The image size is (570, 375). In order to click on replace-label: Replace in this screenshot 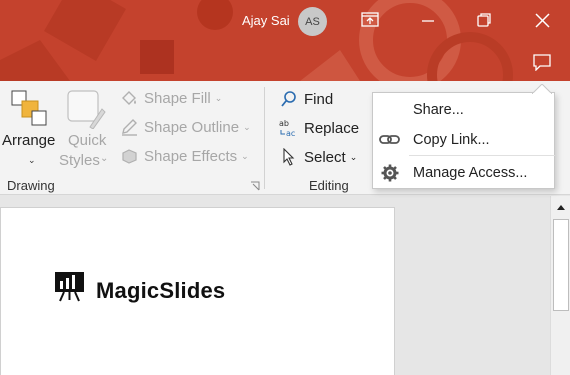, I will do `click(332, 128)`.